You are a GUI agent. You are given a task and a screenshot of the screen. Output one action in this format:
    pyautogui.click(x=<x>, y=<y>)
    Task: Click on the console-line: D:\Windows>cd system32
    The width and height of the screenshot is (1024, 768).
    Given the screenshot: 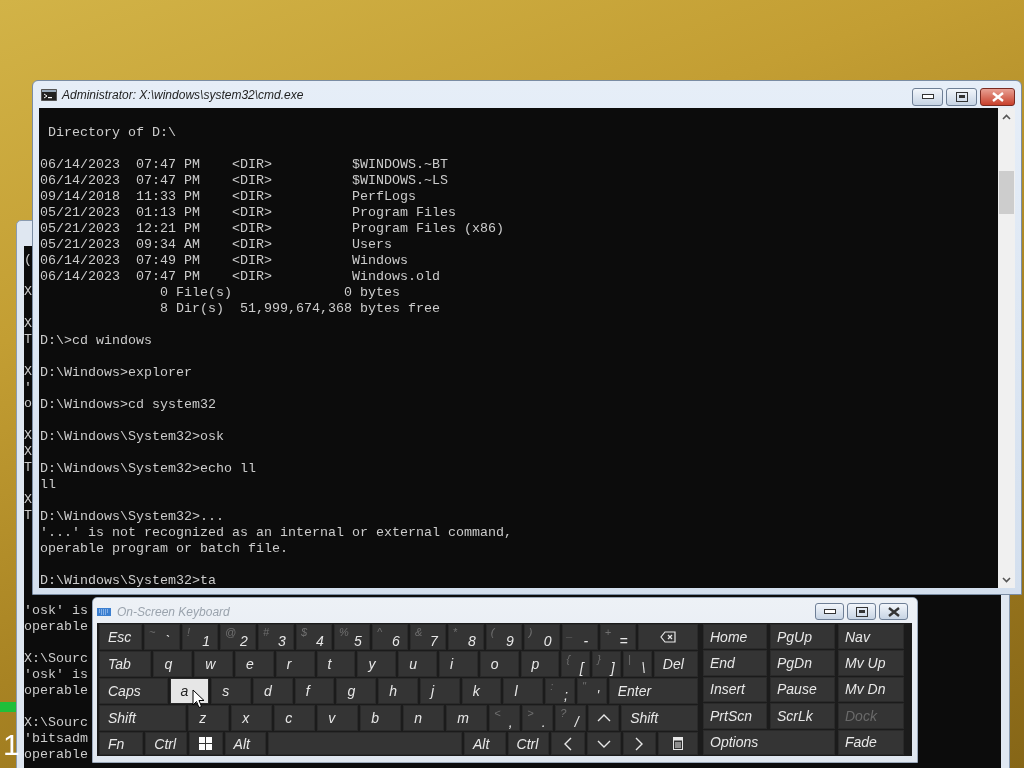 What is the action you would take?
    pyautogui.click(x=128, y=405)
    